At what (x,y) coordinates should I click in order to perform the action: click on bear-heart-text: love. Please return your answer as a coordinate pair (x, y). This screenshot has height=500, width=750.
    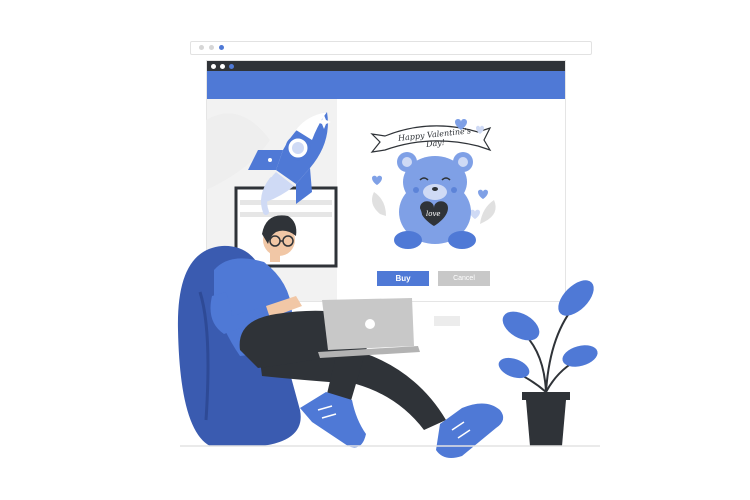
    Looking at the image, I should click on (433, 214).